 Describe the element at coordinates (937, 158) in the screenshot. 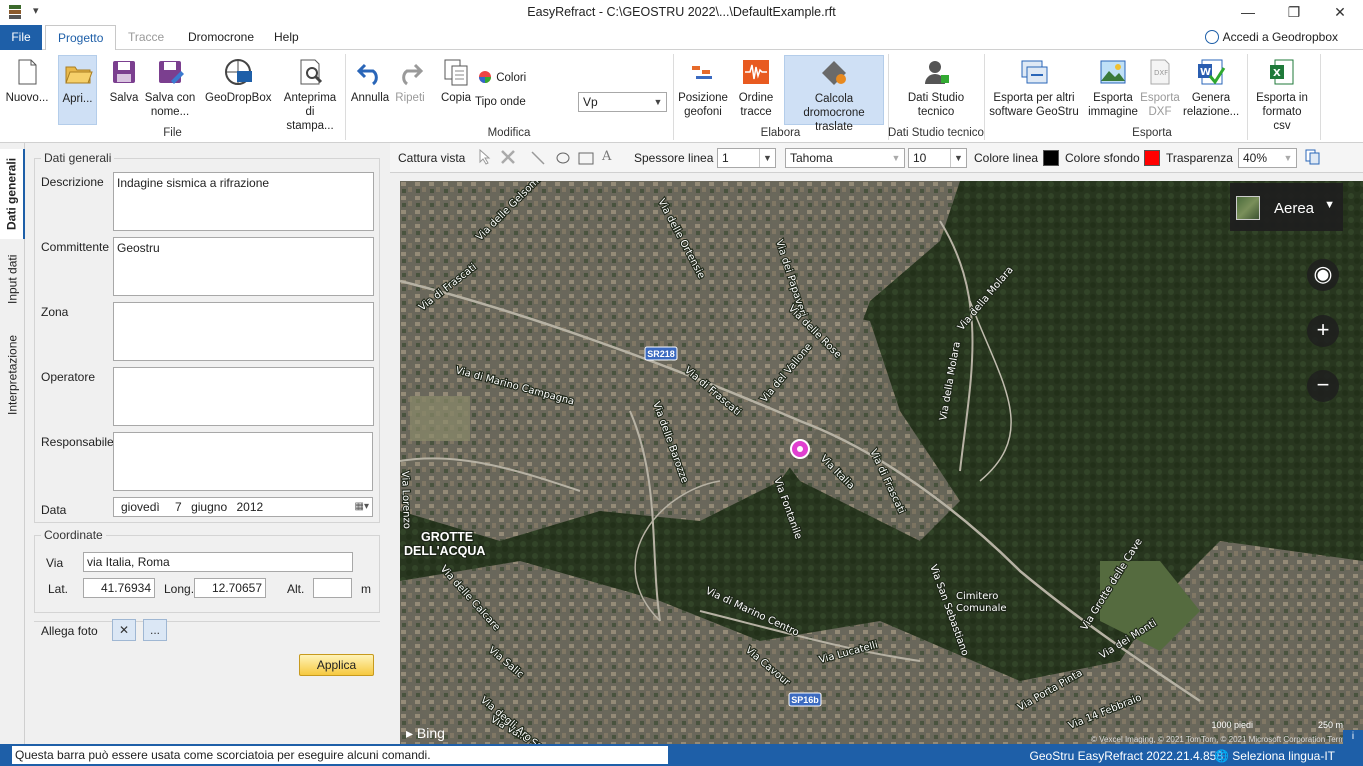

I see `font-size-select: 10 ▼` at that location.